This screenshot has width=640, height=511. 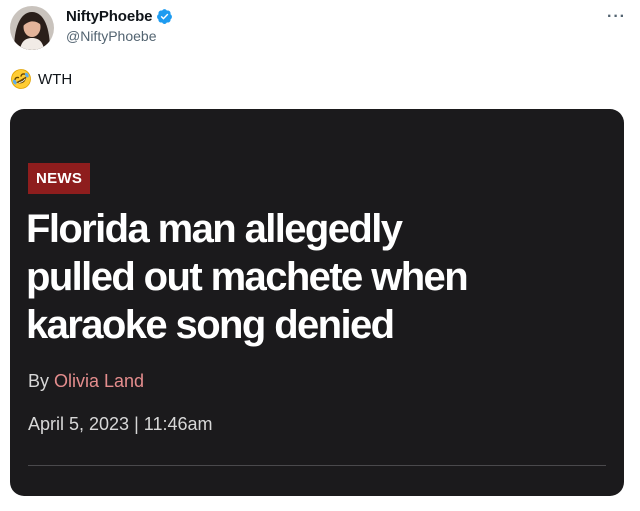 I want to click on article-time: 11:46am, so click(x=178, y=424).